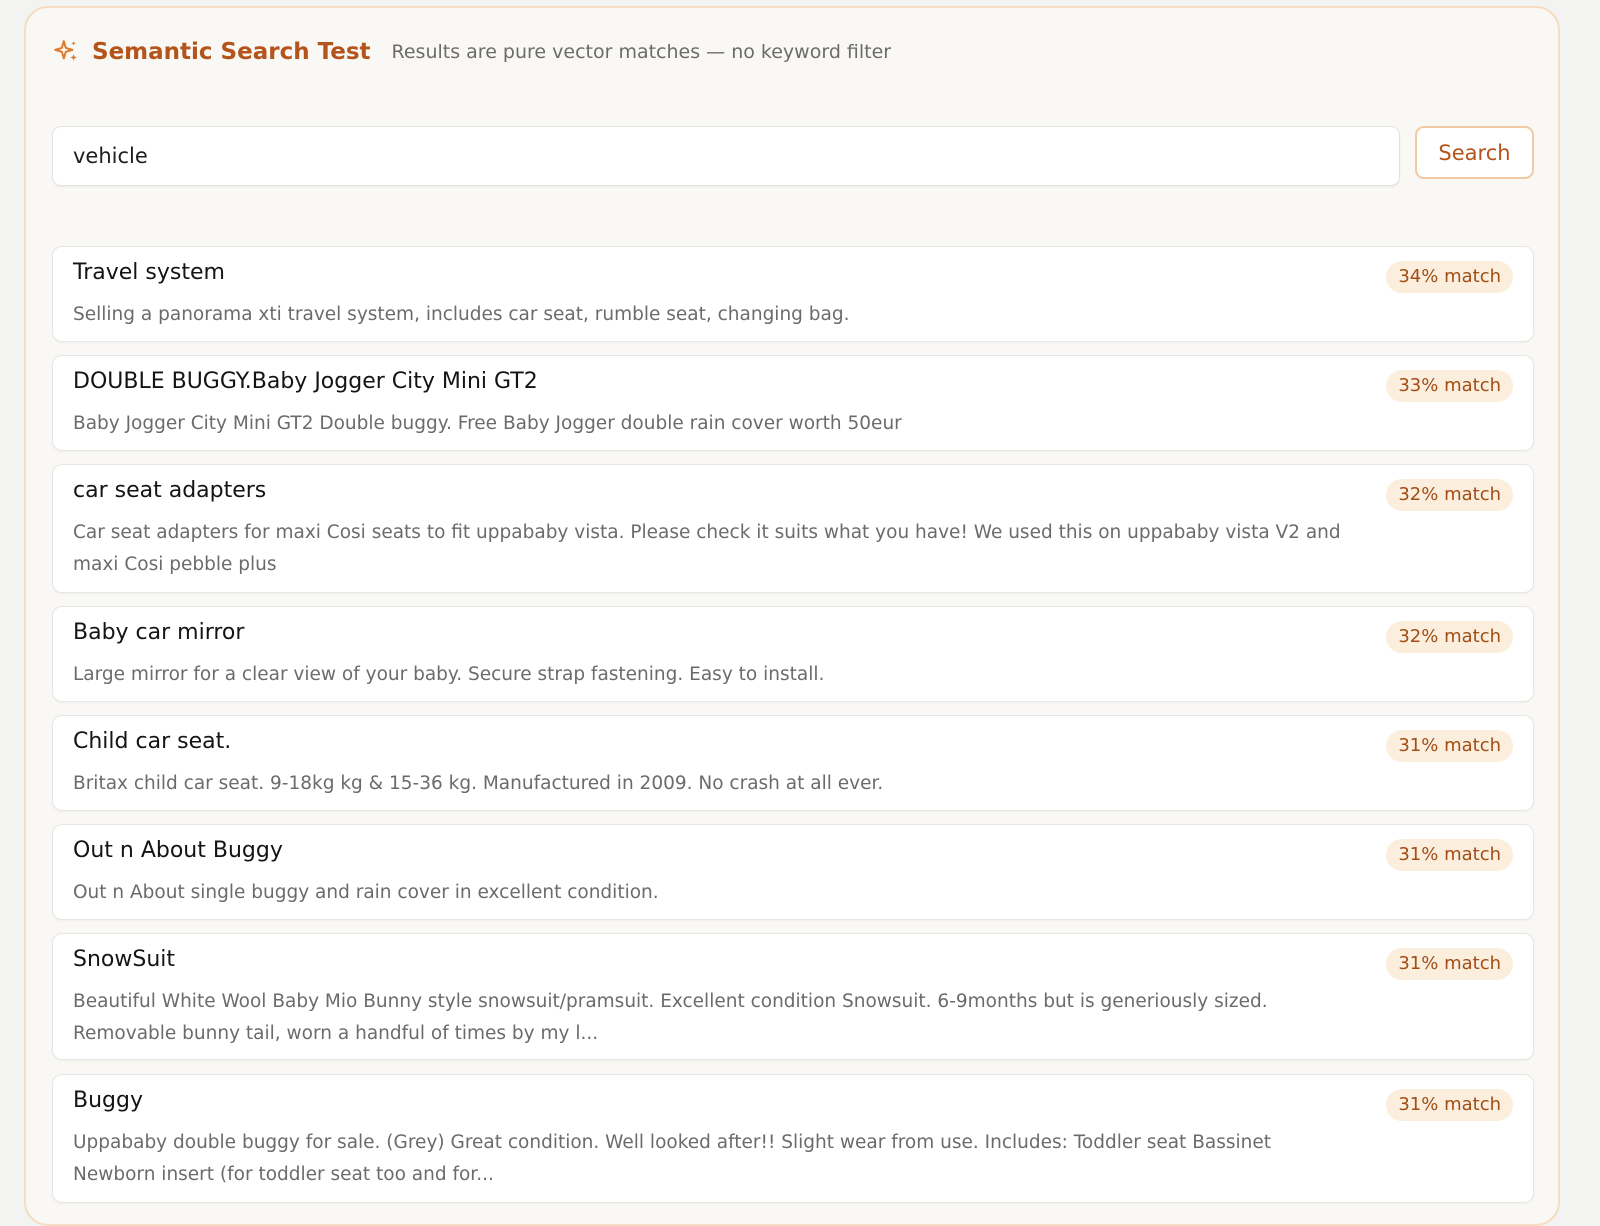  Describe the element at coordinates (152, 741) in the screenshot. I see `result-title: Child car seat.` at that location.